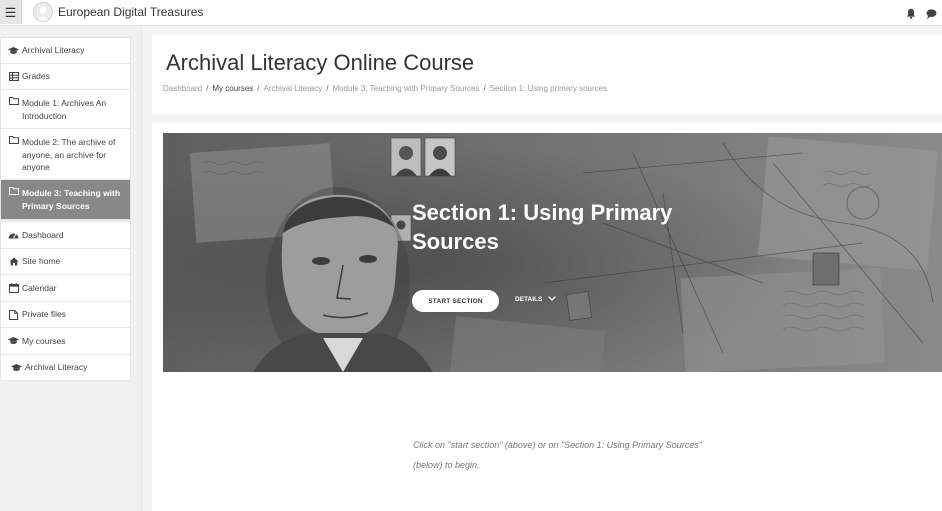  I want to click on sidebar-item-module-3: Module 3: Teaching with Primary Sources, so click(65, 199).